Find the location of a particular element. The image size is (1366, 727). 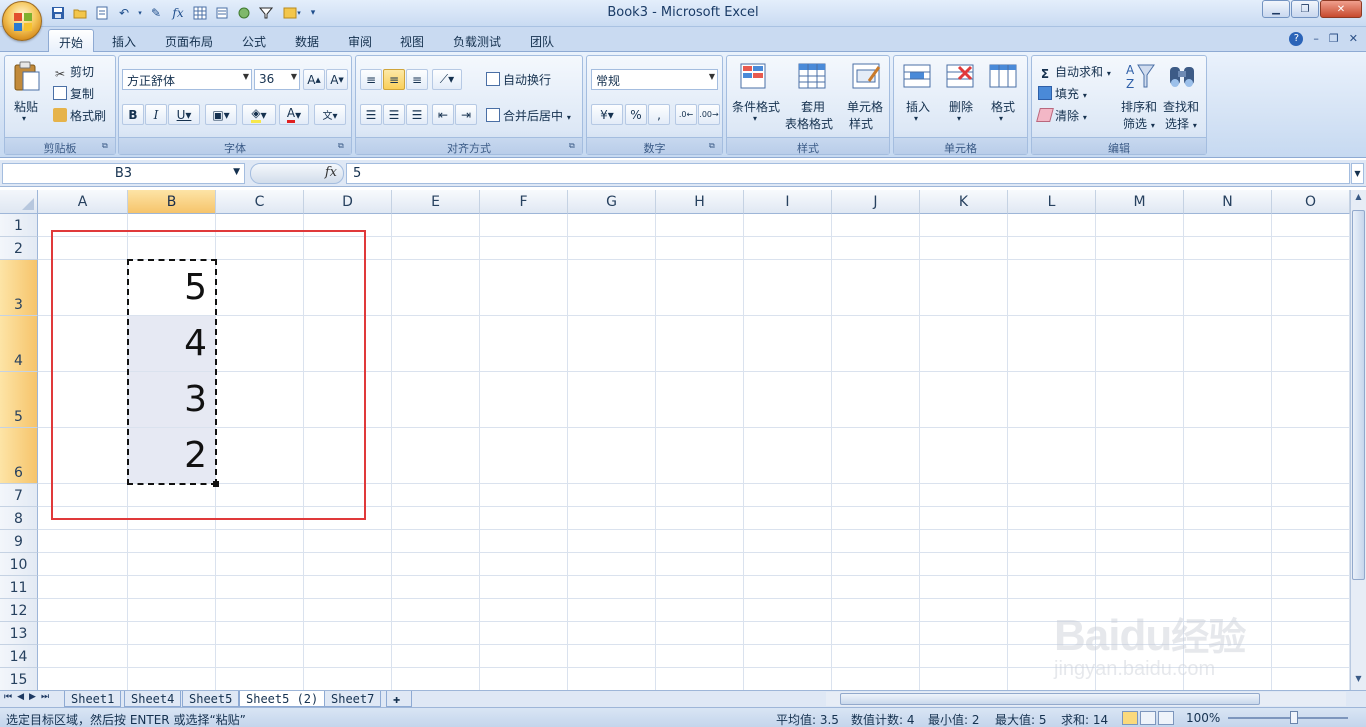

column-header-e: E is located at coordinates (436, 202).